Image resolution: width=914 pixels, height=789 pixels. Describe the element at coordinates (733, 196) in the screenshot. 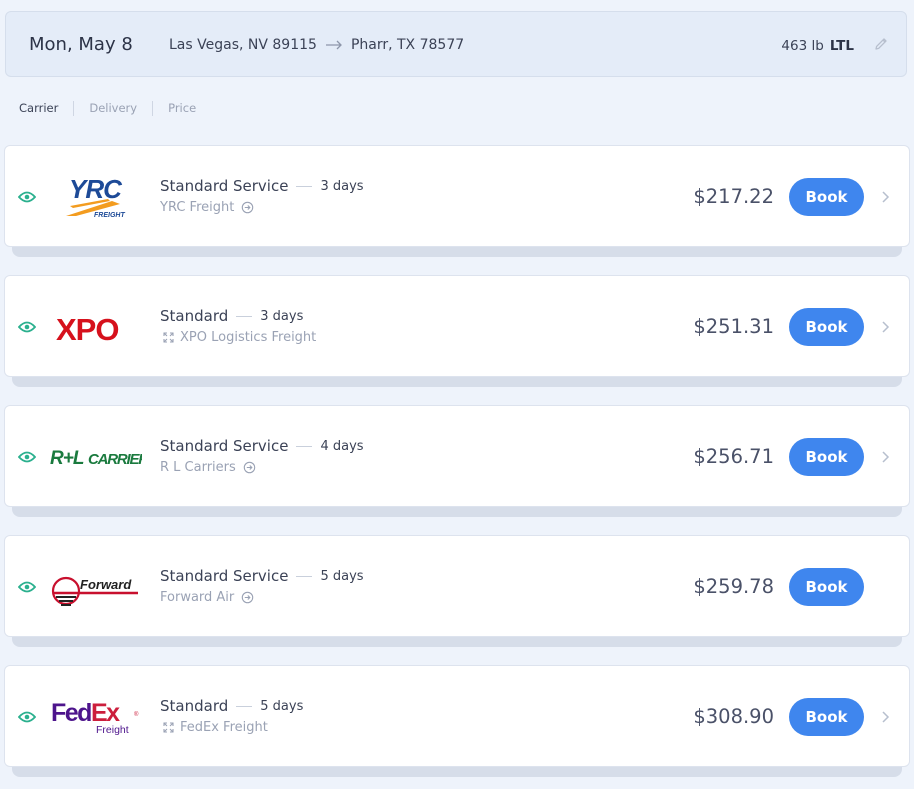

I see `quote-price: $217.22` at that location.